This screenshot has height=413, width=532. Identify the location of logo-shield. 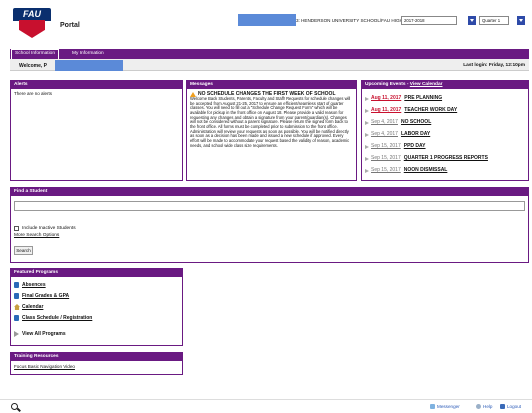
(32, 29).